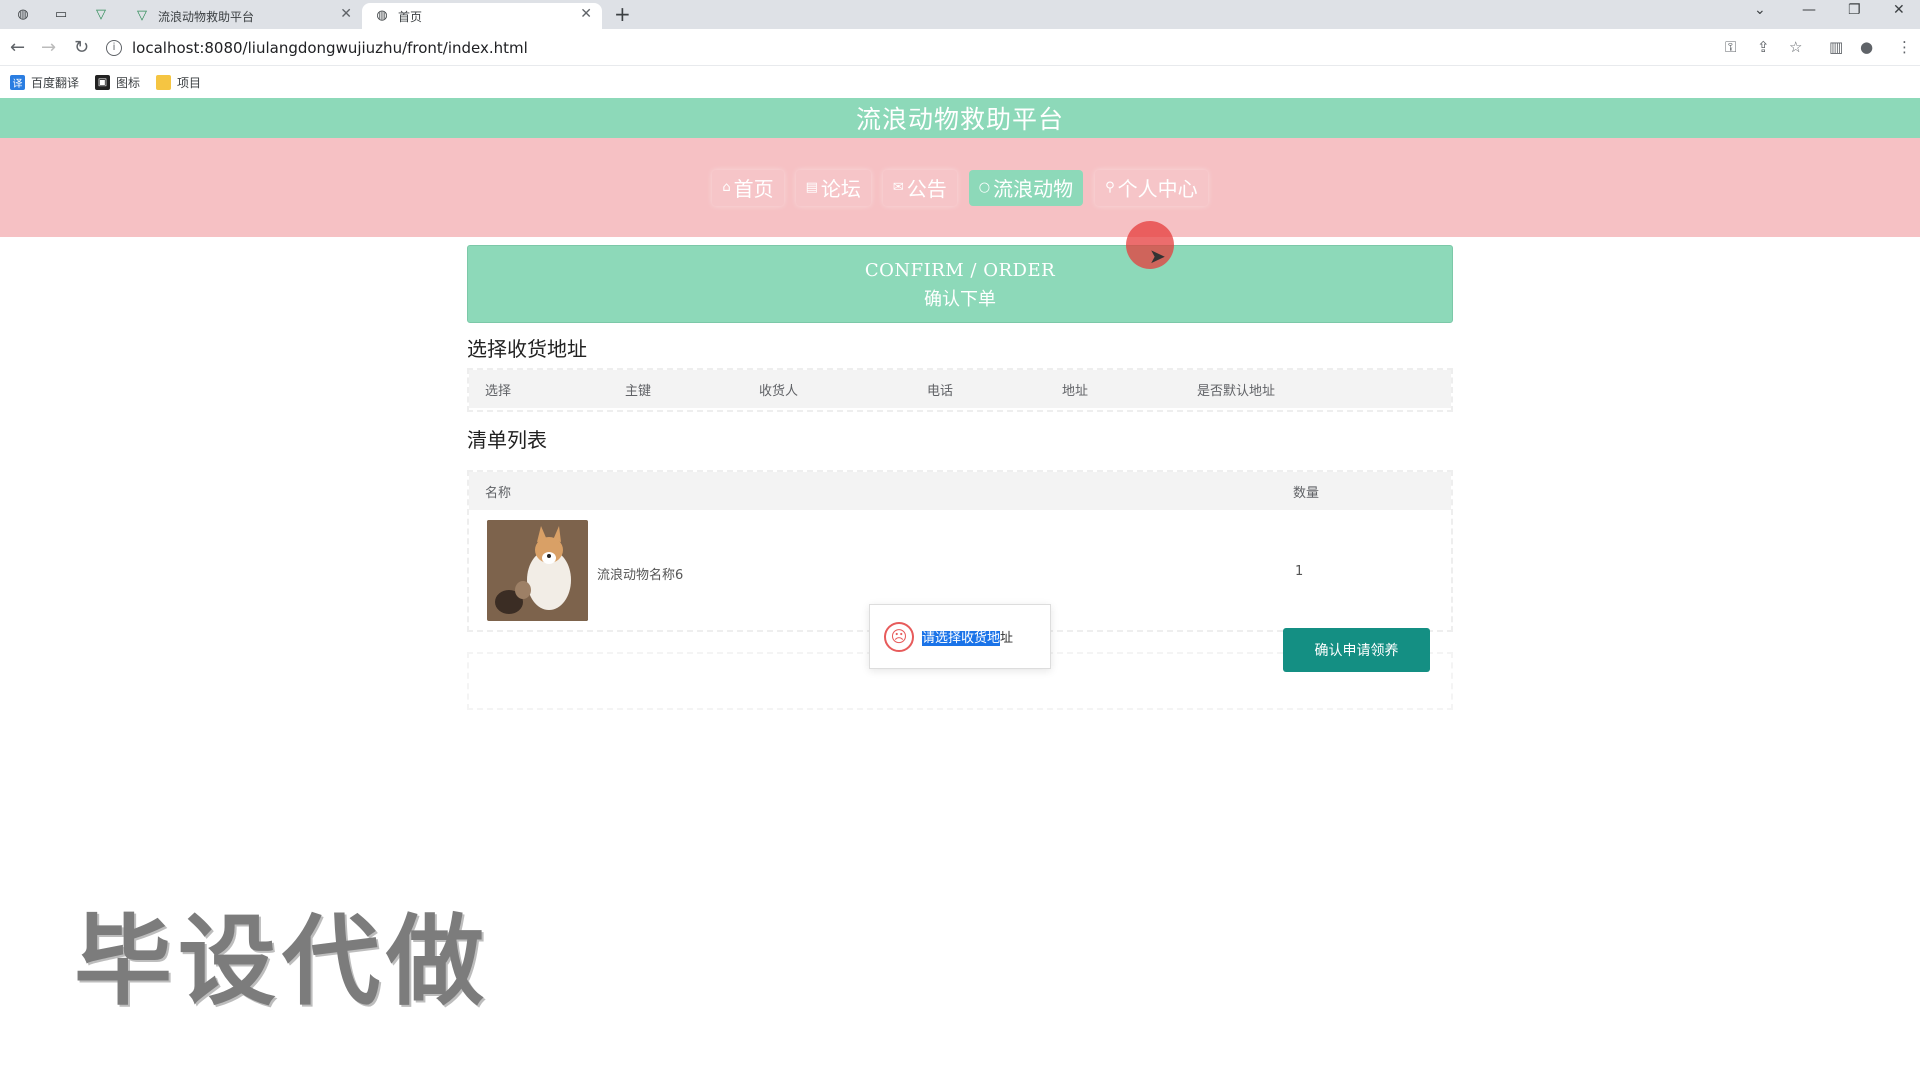 This screenshot has width=1920, height=1072. I want to click on share-icon: ⇪, so click(1763, 47).